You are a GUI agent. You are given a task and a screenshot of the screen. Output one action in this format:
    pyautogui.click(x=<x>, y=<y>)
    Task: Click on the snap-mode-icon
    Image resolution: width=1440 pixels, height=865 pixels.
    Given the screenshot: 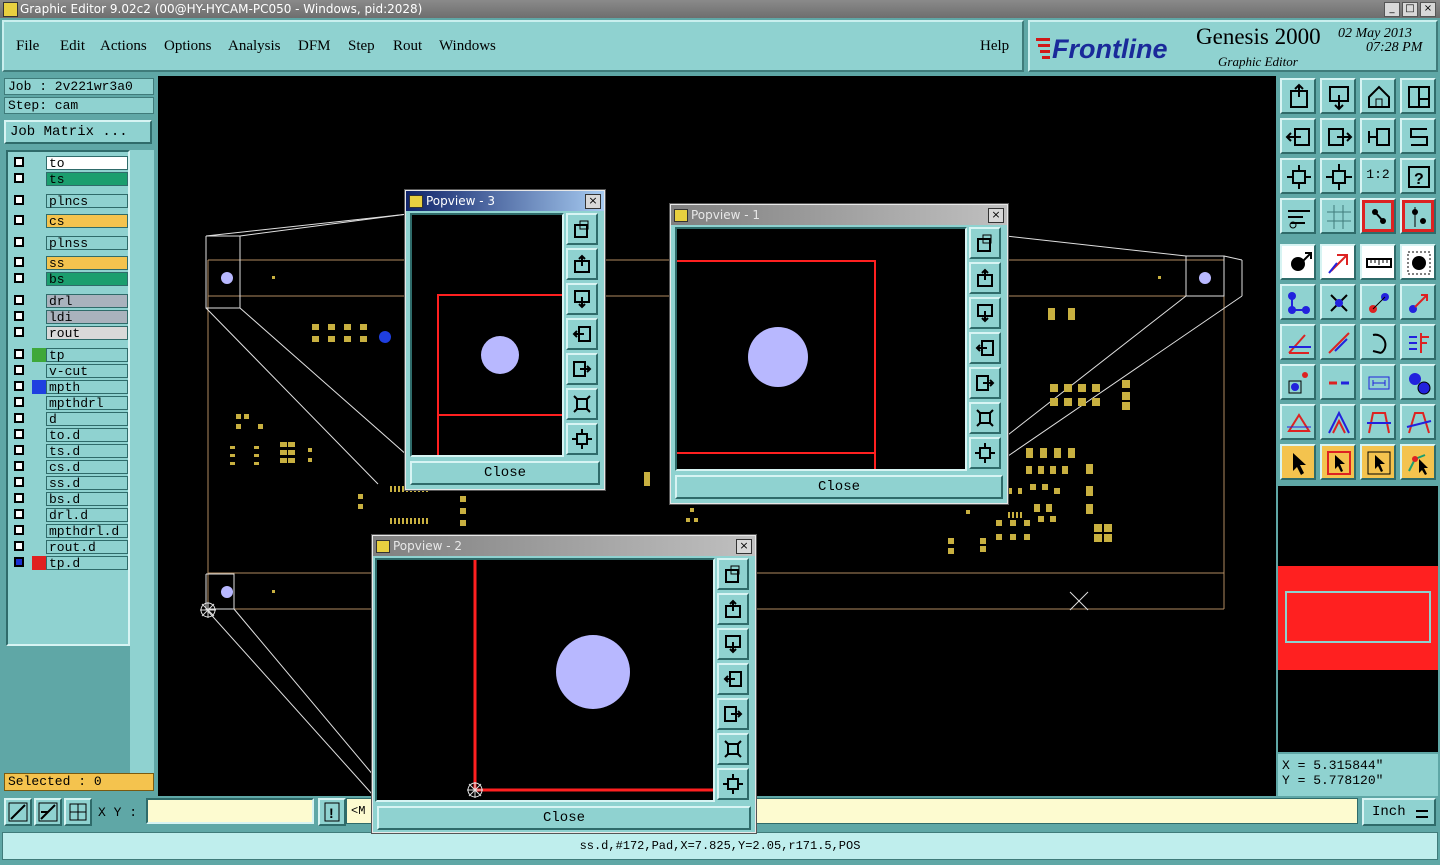 What is the action you would take?
    pyautogui.click(x=18, y=812)
    